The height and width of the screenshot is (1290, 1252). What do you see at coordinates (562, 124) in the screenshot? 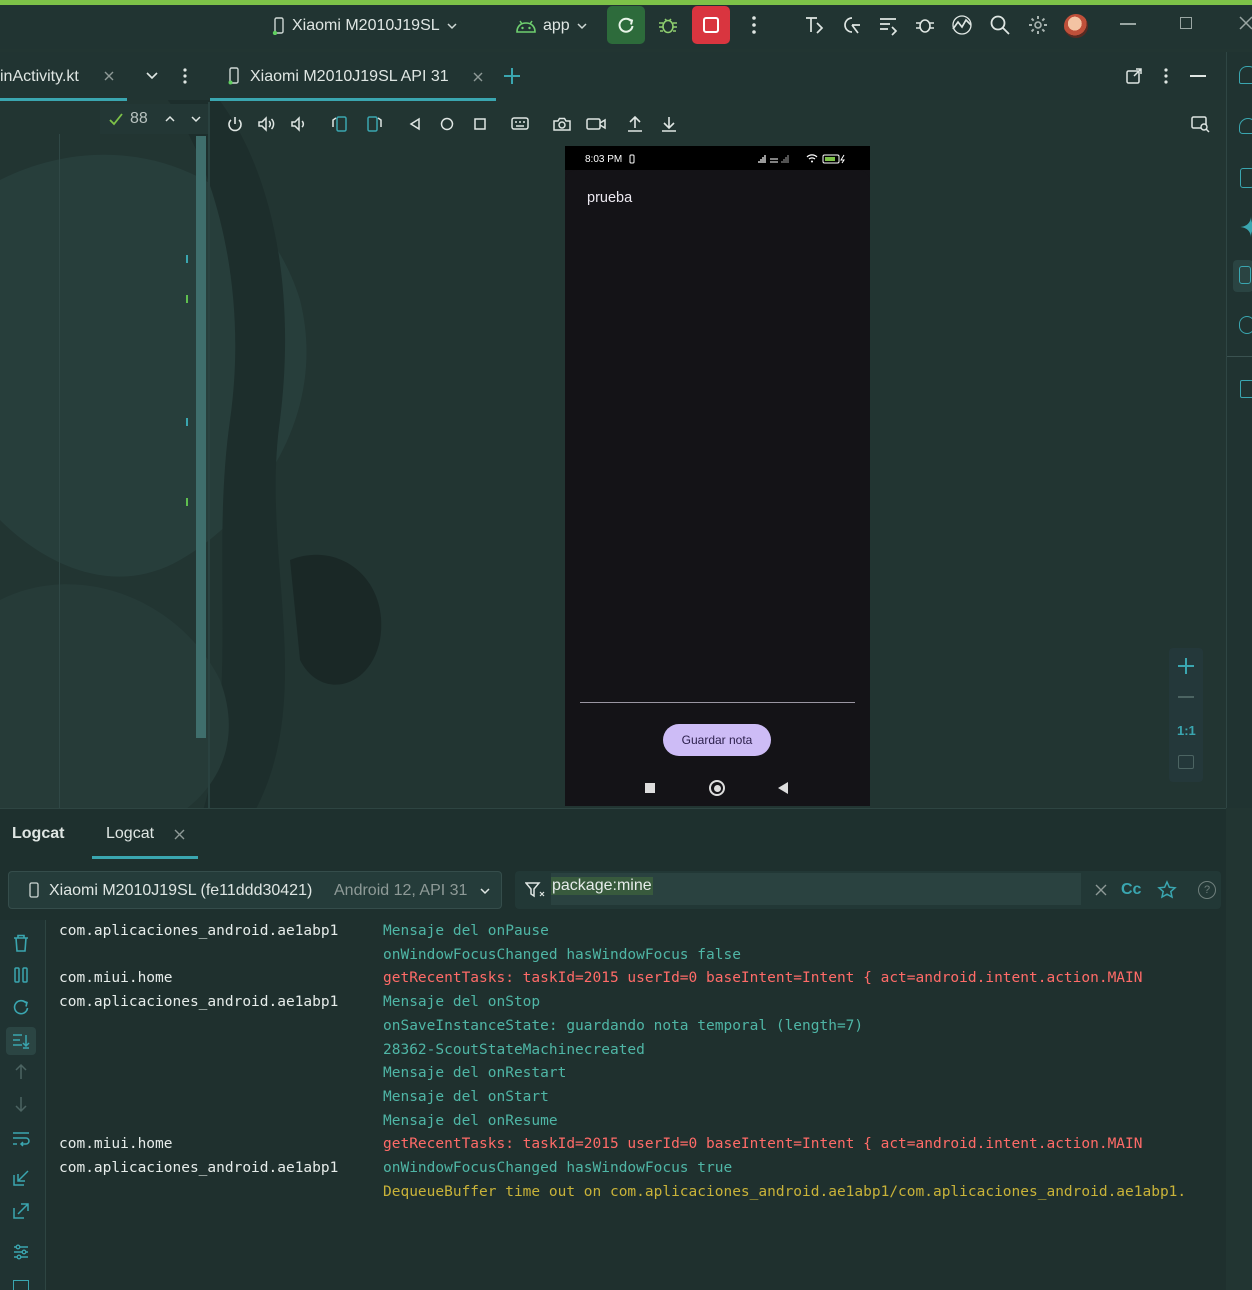
I see `screenshot-button` at bounding box center [562, 124].